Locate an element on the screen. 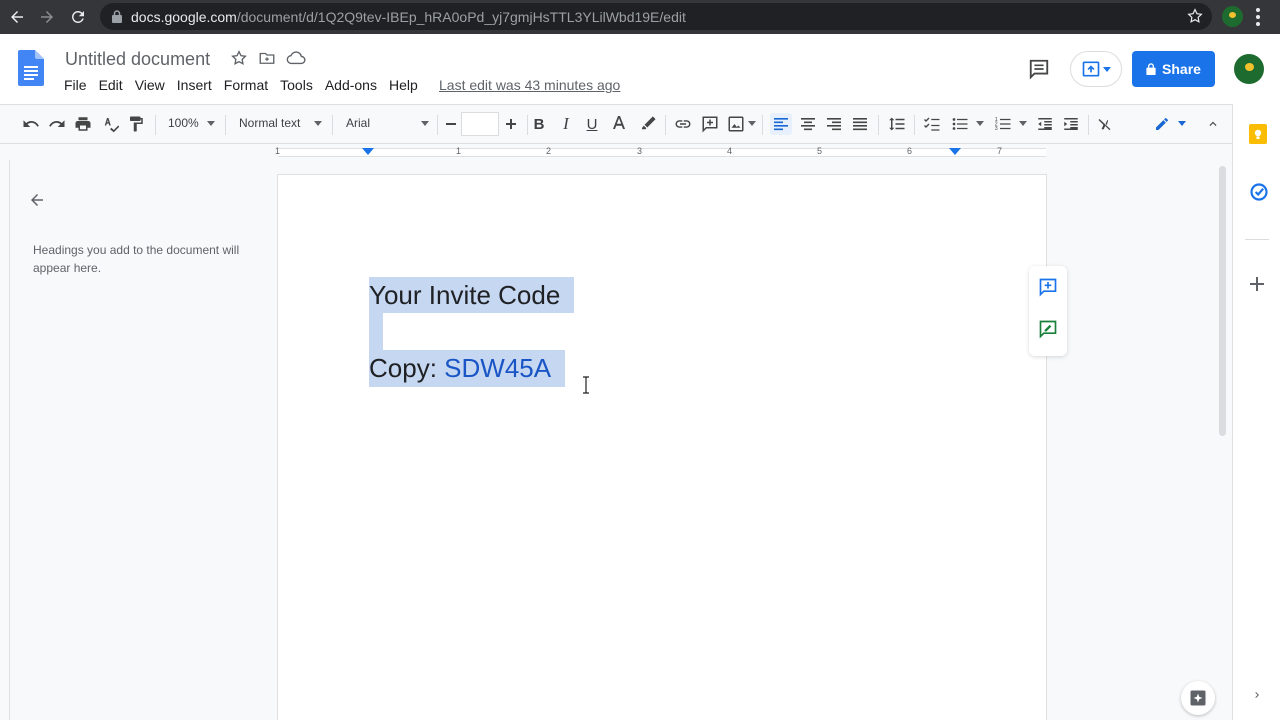 This screenshot has height=720, width=1280. line-spacing-button is located at coordinates (897, 124).